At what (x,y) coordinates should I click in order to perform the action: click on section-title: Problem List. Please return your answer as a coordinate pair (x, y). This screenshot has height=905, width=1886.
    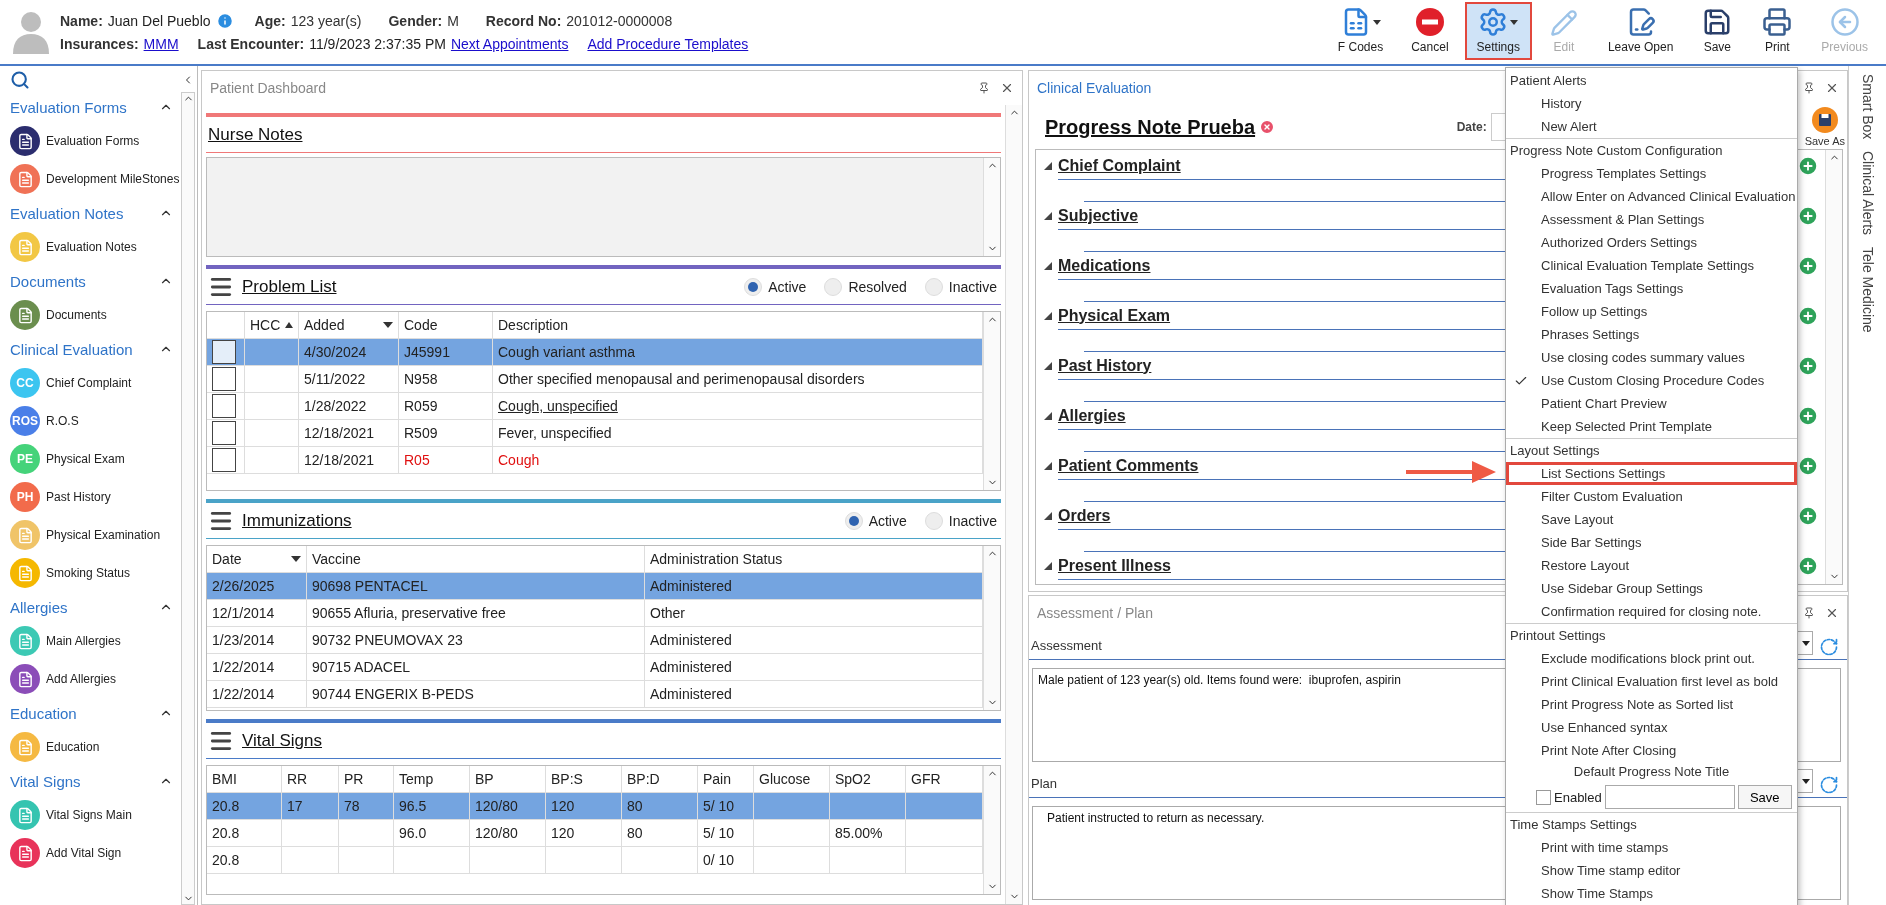
    Looking at the image, I should click on (484, 286).